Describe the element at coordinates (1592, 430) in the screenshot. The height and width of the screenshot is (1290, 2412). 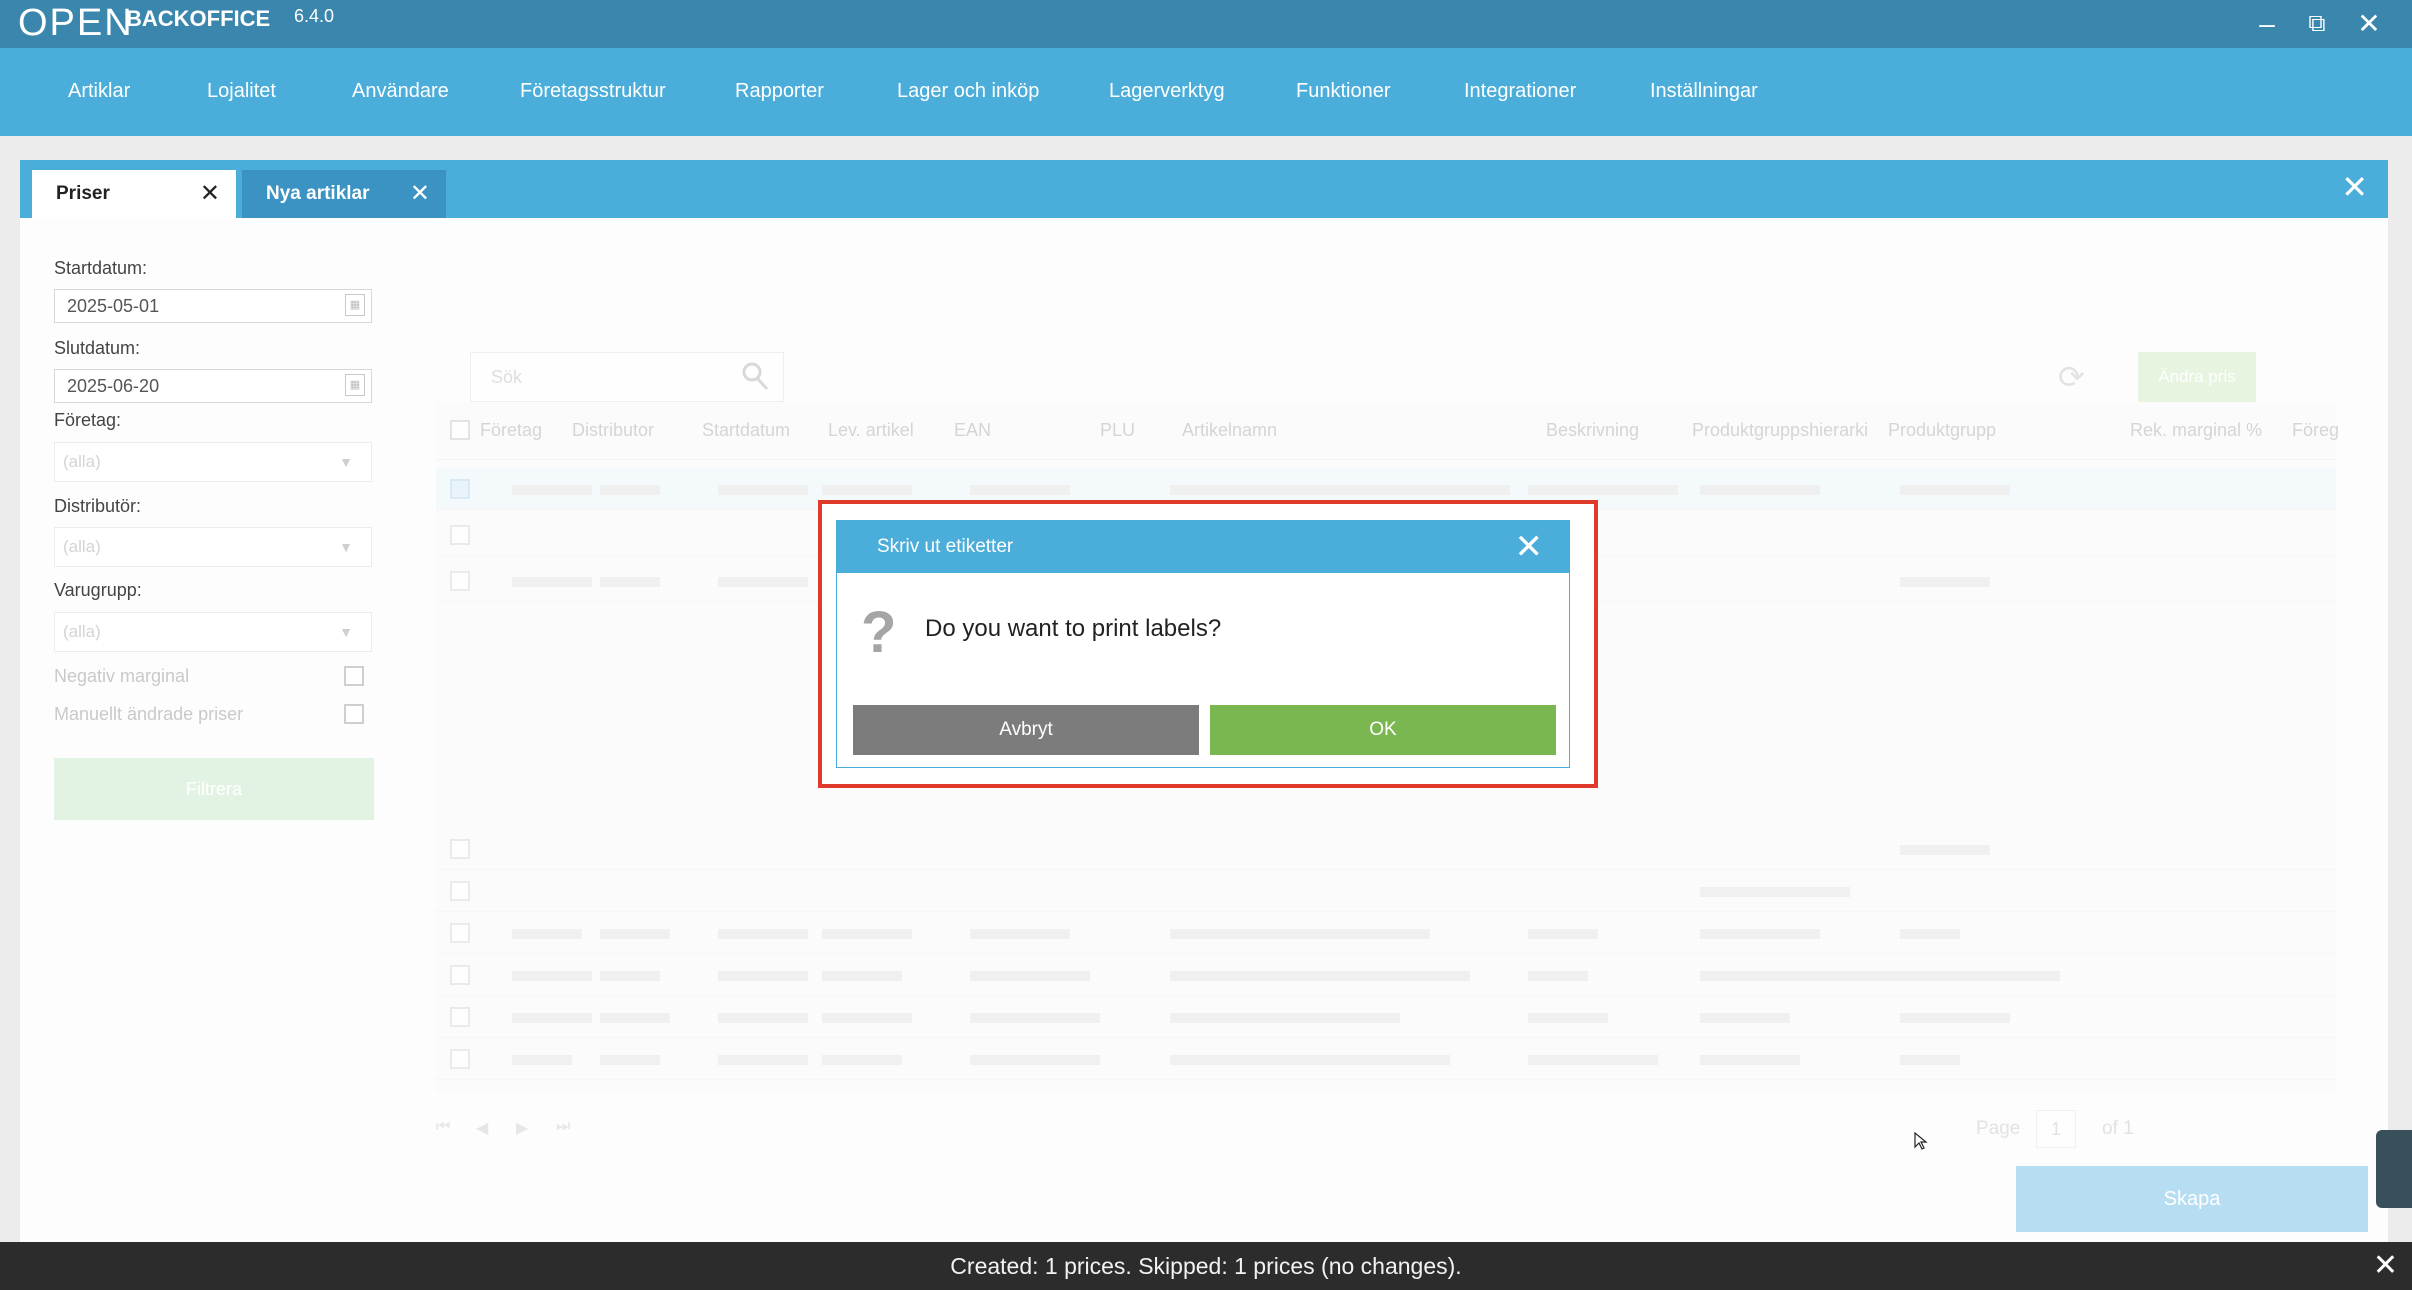
I see `column-header: Beskrivning` at that location.